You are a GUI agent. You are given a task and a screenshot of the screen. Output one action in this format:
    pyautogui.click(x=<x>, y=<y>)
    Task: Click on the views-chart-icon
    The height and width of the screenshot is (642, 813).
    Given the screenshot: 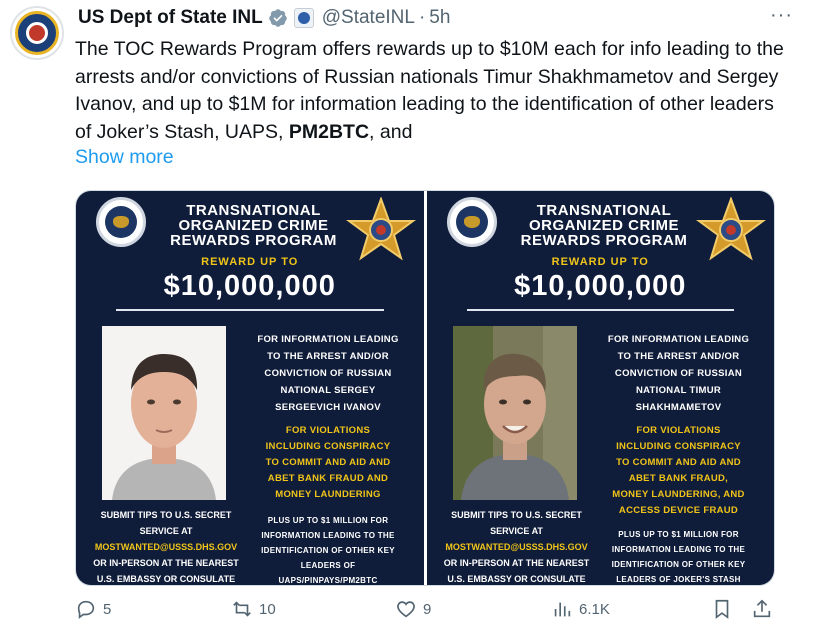 What is the action you would take?
    pyautogui.click(x=562, y=609)
    